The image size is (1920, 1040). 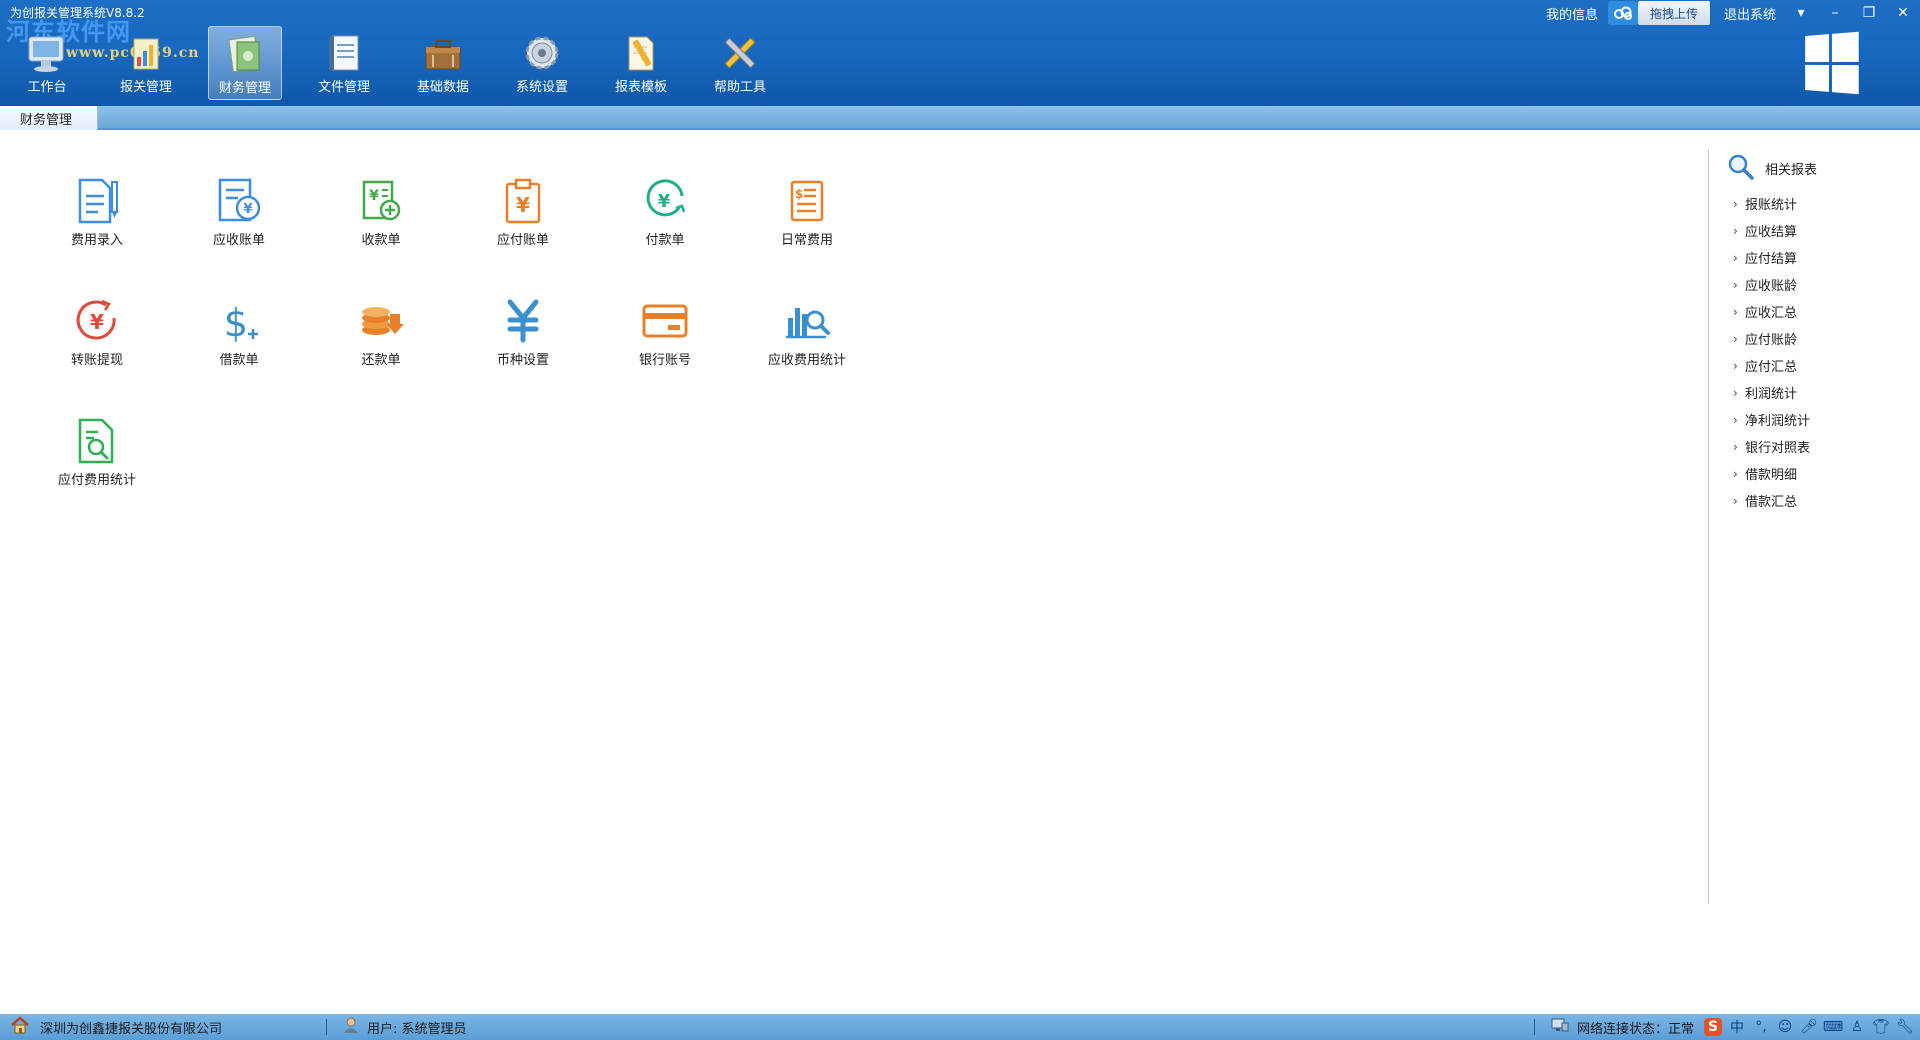 I want to click on transfer-icon: ¥, so click(x=97, y=321).